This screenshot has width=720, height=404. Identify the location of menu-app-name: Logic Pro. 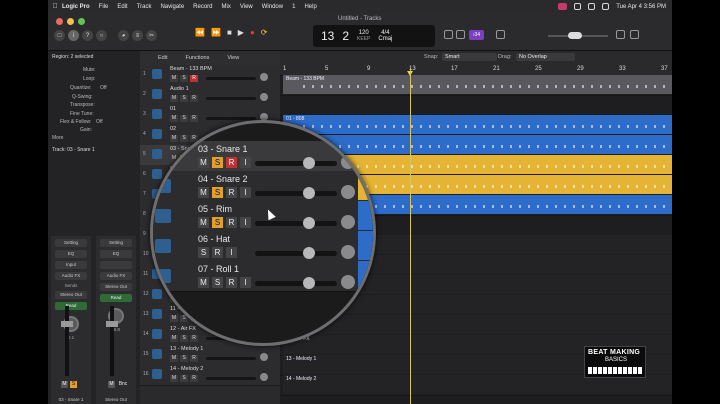
(76, 7).